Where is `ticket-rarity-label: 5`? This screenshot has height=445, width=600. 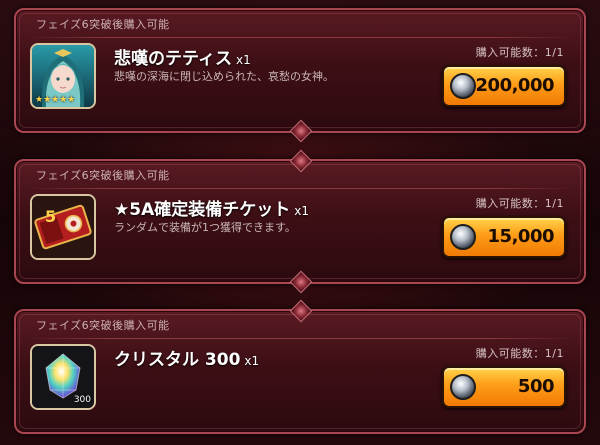
ticket-rarity-label: 5 is located at coordinates (50, 216).